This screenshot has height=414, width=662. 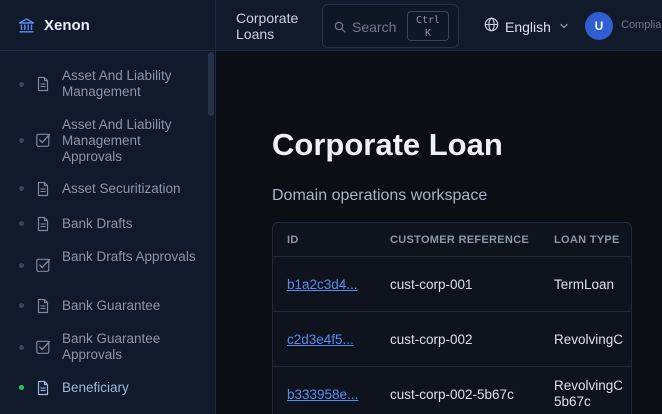 I want to click on loan-type-cell: TermLoan, so click(x=584, y=284).